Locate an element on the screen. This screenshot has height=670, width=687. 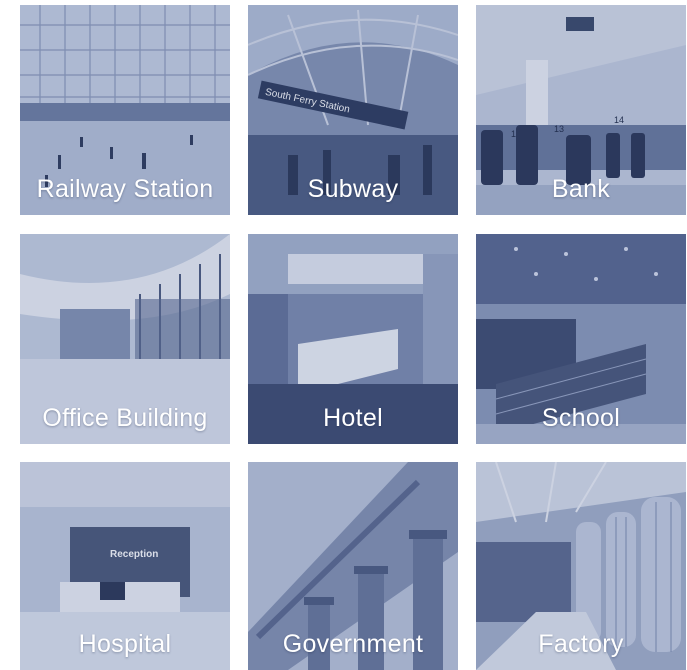
tile-bank: 12 13 14 Bank is located at coordinates (581, 110).